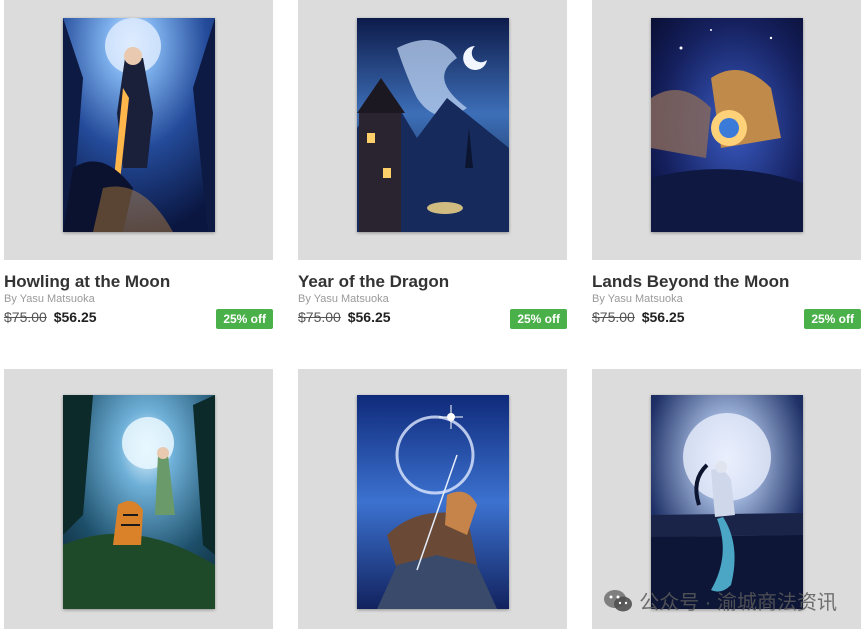  Describe the element at coordinates (618, 600) in the screenshot. I see `wechat-icon` at that location.